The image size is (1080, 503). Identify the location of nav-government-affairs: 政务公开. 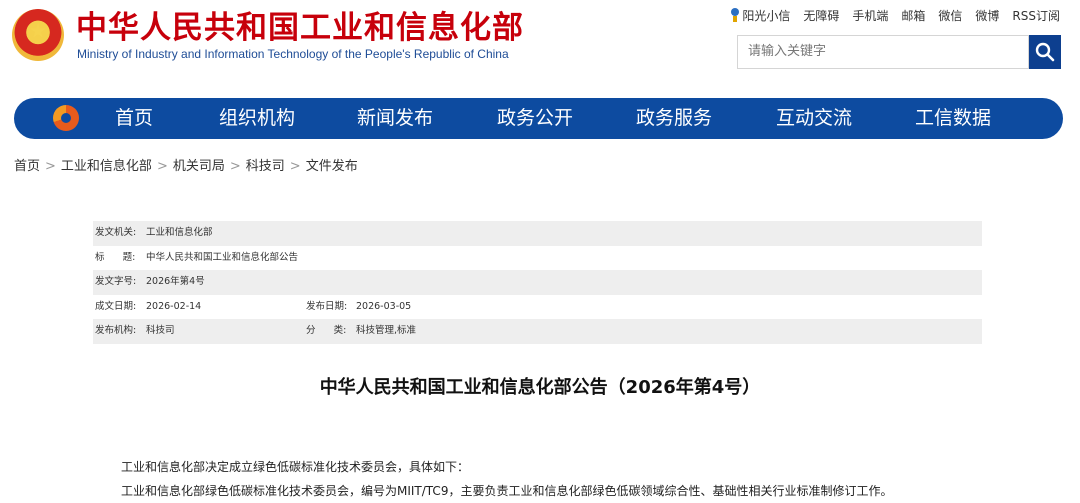
(535, 118).